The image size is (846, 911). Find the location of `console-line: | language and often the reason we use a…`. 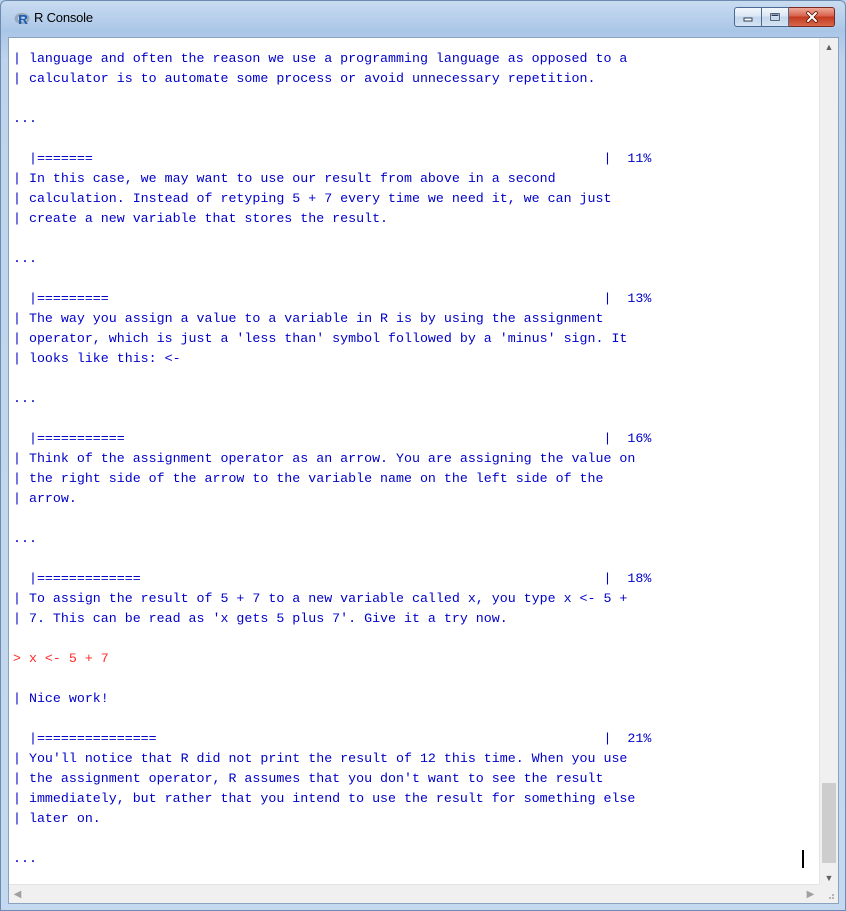

console-line: | language and often the reason we use a… is located at coordinates (320, 58).